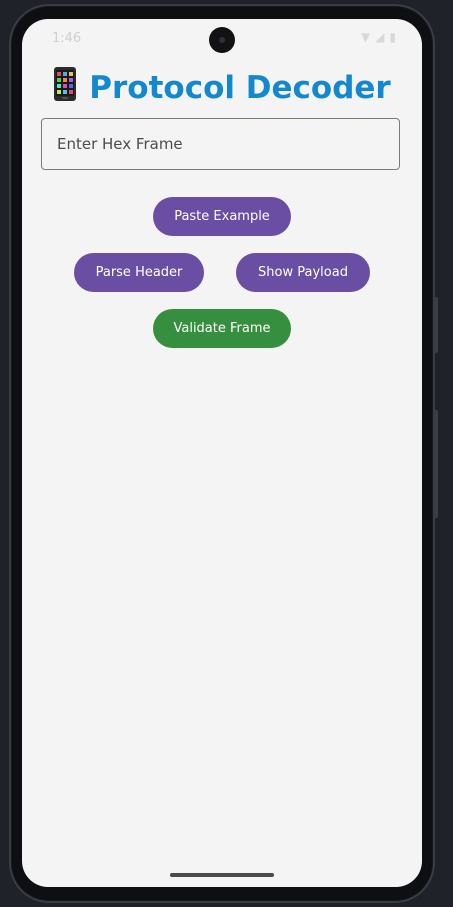 The height and width of the screenshot is (907, 453). I want to click on status-bar: 1:46 ▼ ◢ ▮, so click(222, 39).